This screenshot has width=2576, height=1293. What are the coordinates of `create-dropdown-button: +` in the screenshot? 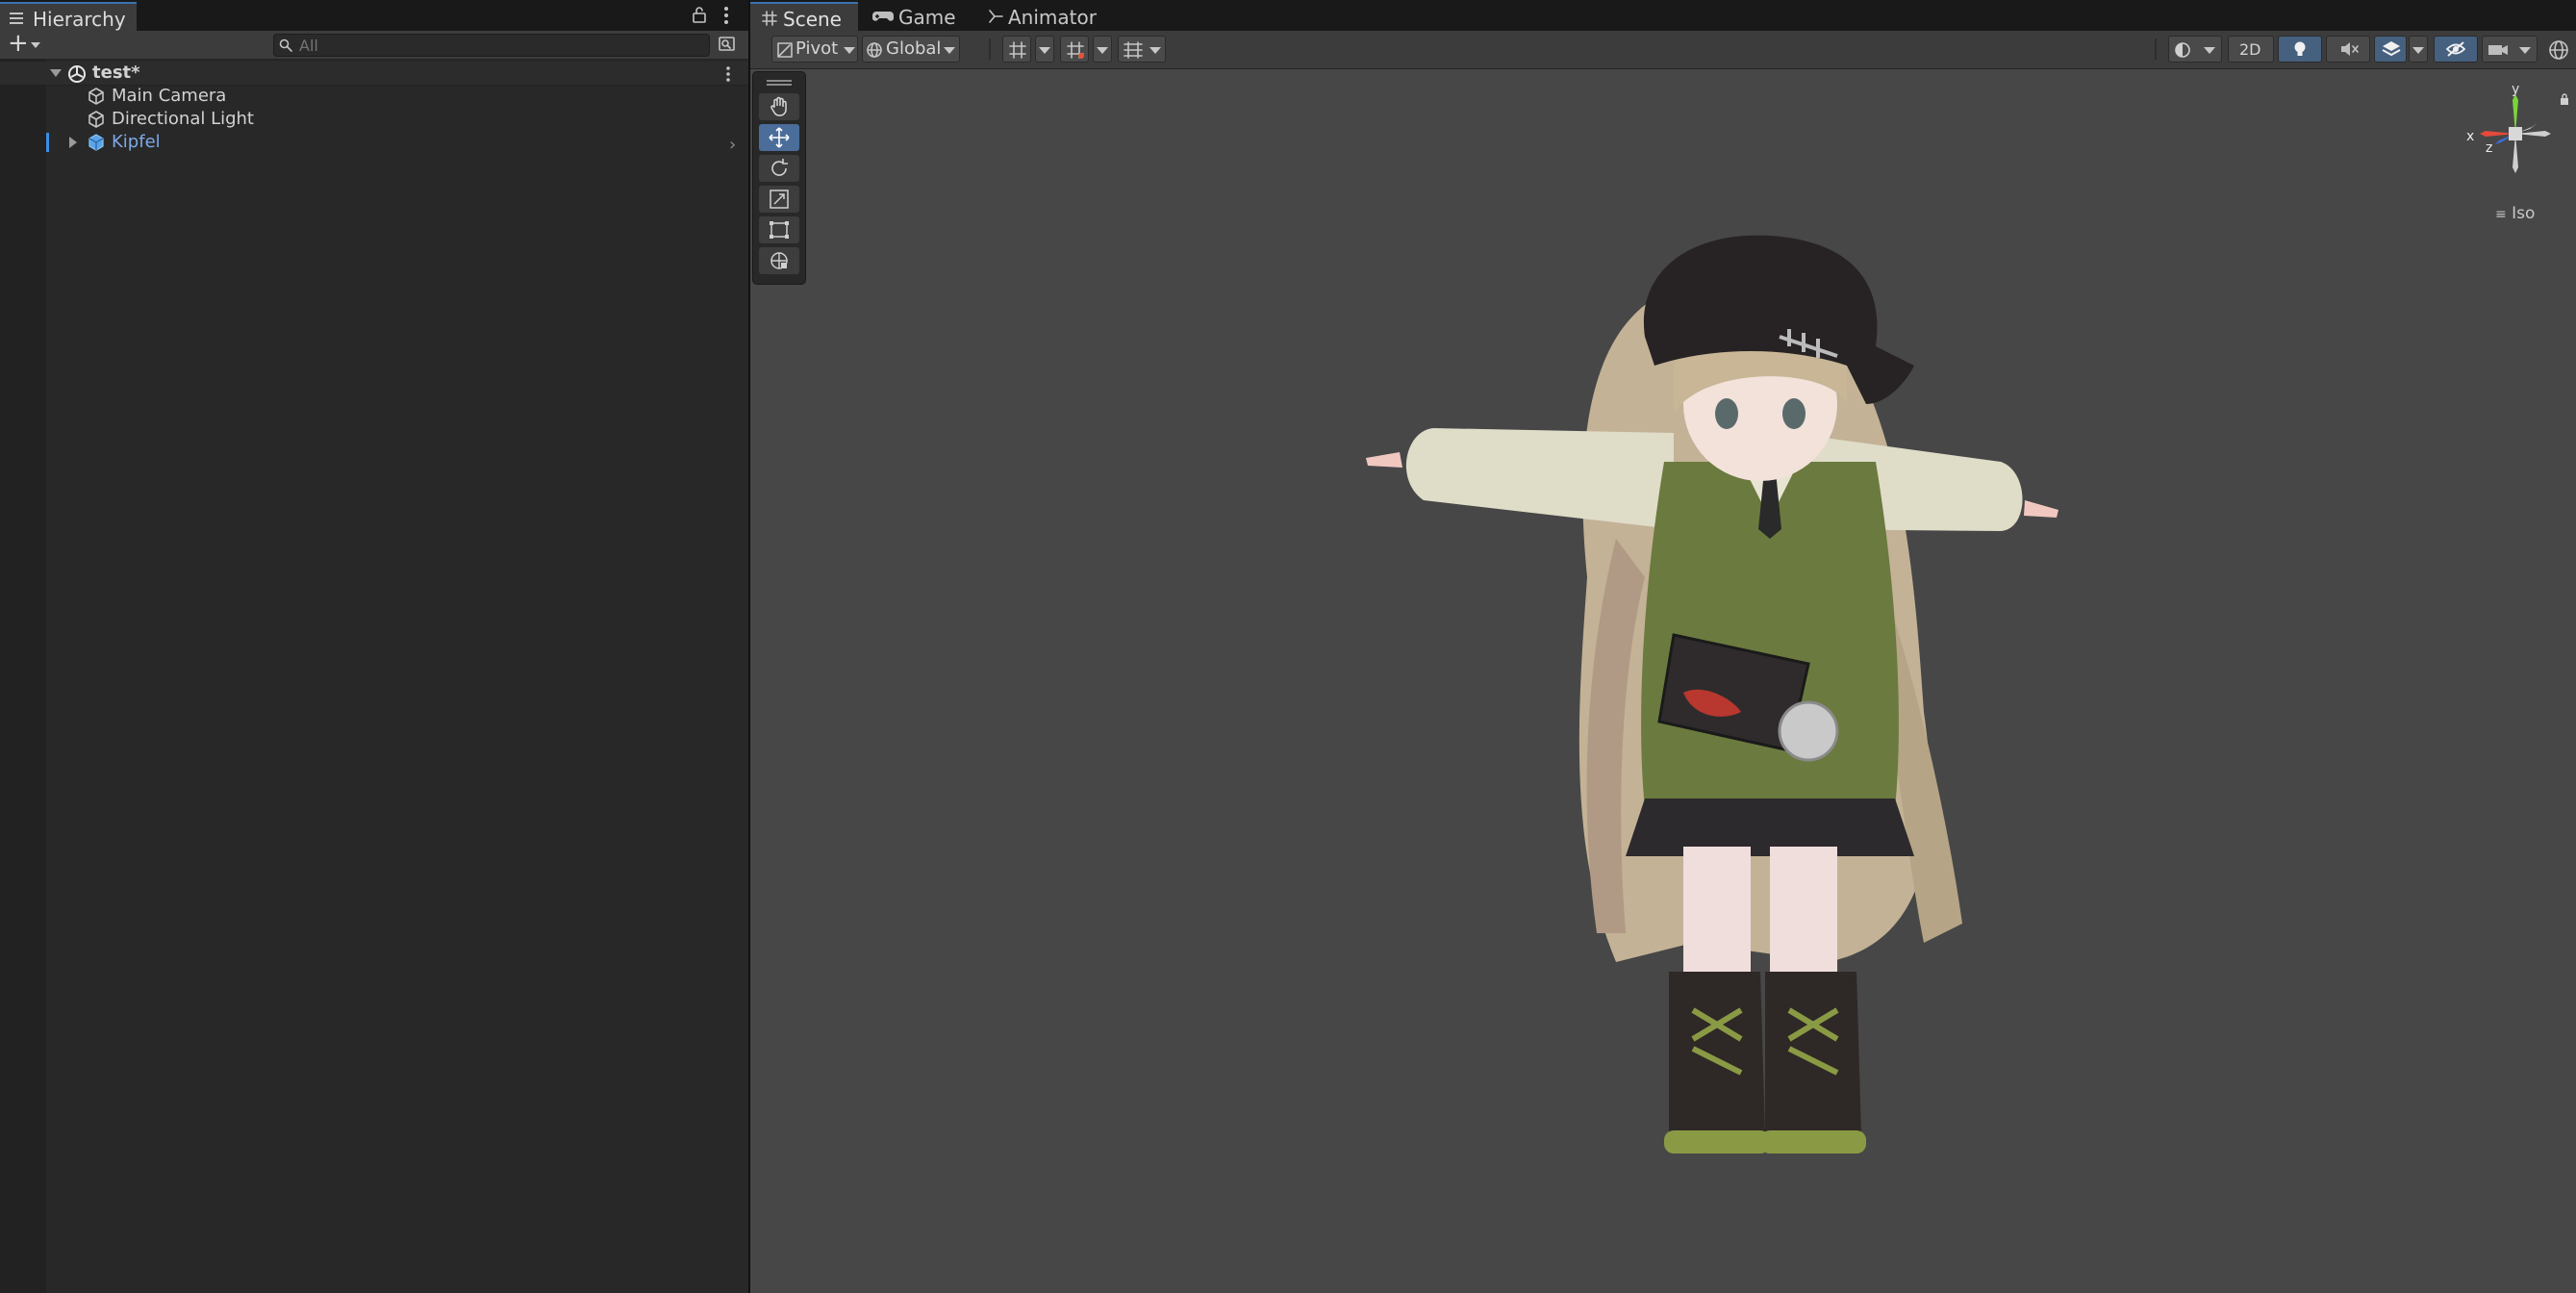 It's located at (27, 43).